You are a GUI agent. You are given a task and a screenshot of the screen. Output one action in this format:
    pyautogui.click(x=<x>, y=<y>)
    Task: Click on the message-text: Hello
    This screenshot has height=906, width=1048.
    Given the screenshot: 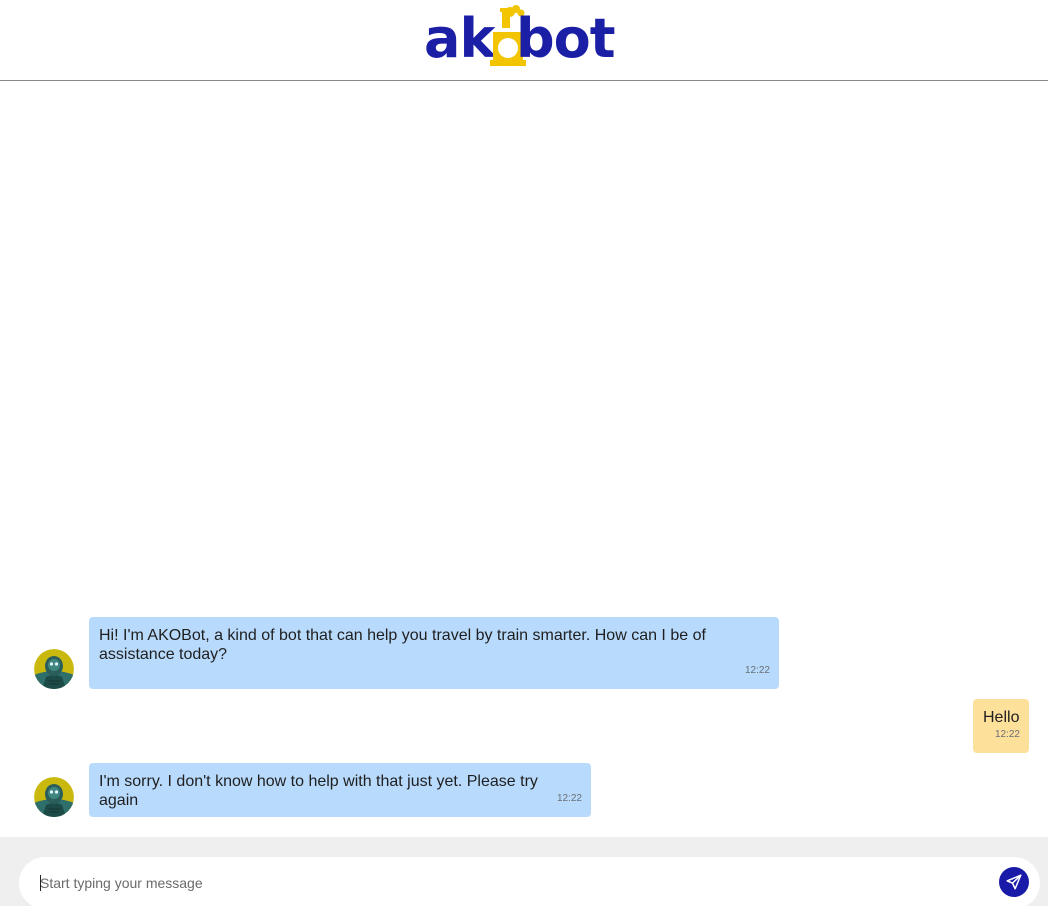 What is the action you would take?
    pyautogui.click(x=1001, y=717)
    